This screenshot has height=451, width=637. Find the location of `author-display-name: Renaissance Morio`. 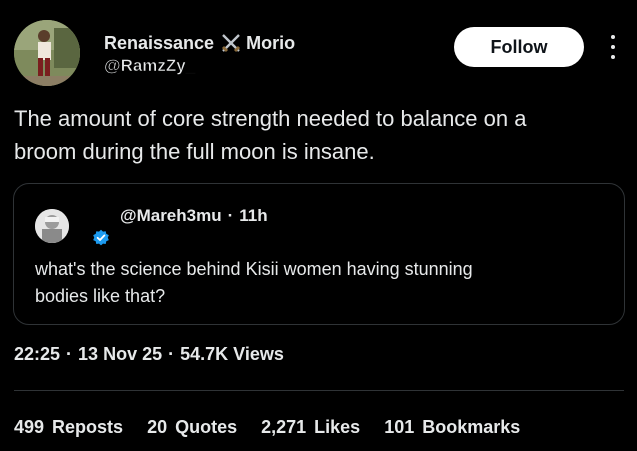

author-display-name: Renaissance Morio is located at coordinates (199, 43).